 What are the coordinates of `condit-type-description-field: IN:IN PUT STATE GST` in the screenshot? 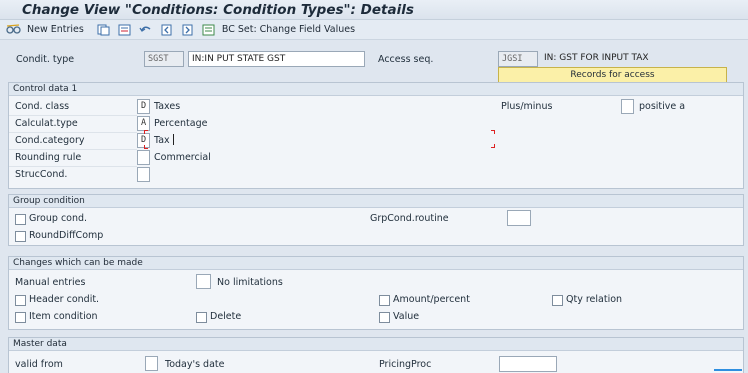 It's located at (276, 59).